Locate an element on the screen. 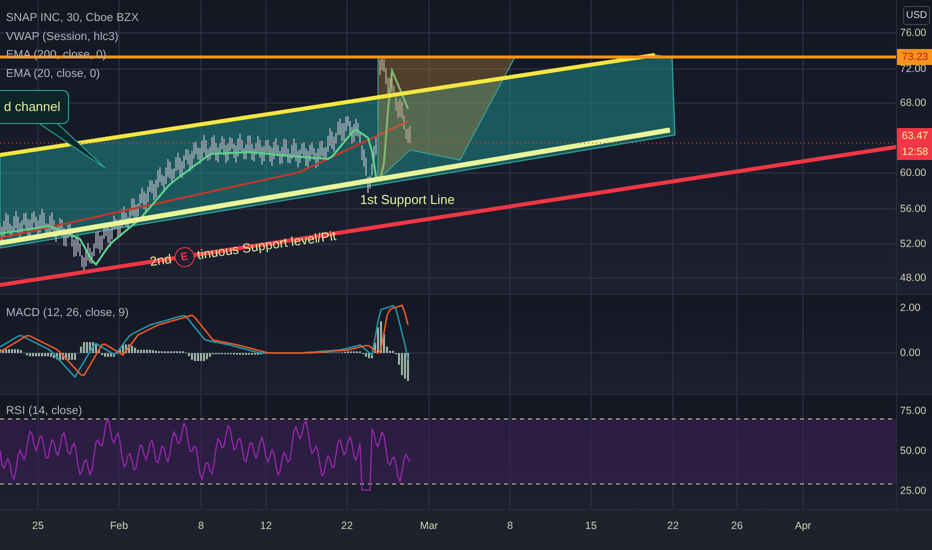 The image size is (932, 550). axis-label: Apr is located at coordinates (803, 526).